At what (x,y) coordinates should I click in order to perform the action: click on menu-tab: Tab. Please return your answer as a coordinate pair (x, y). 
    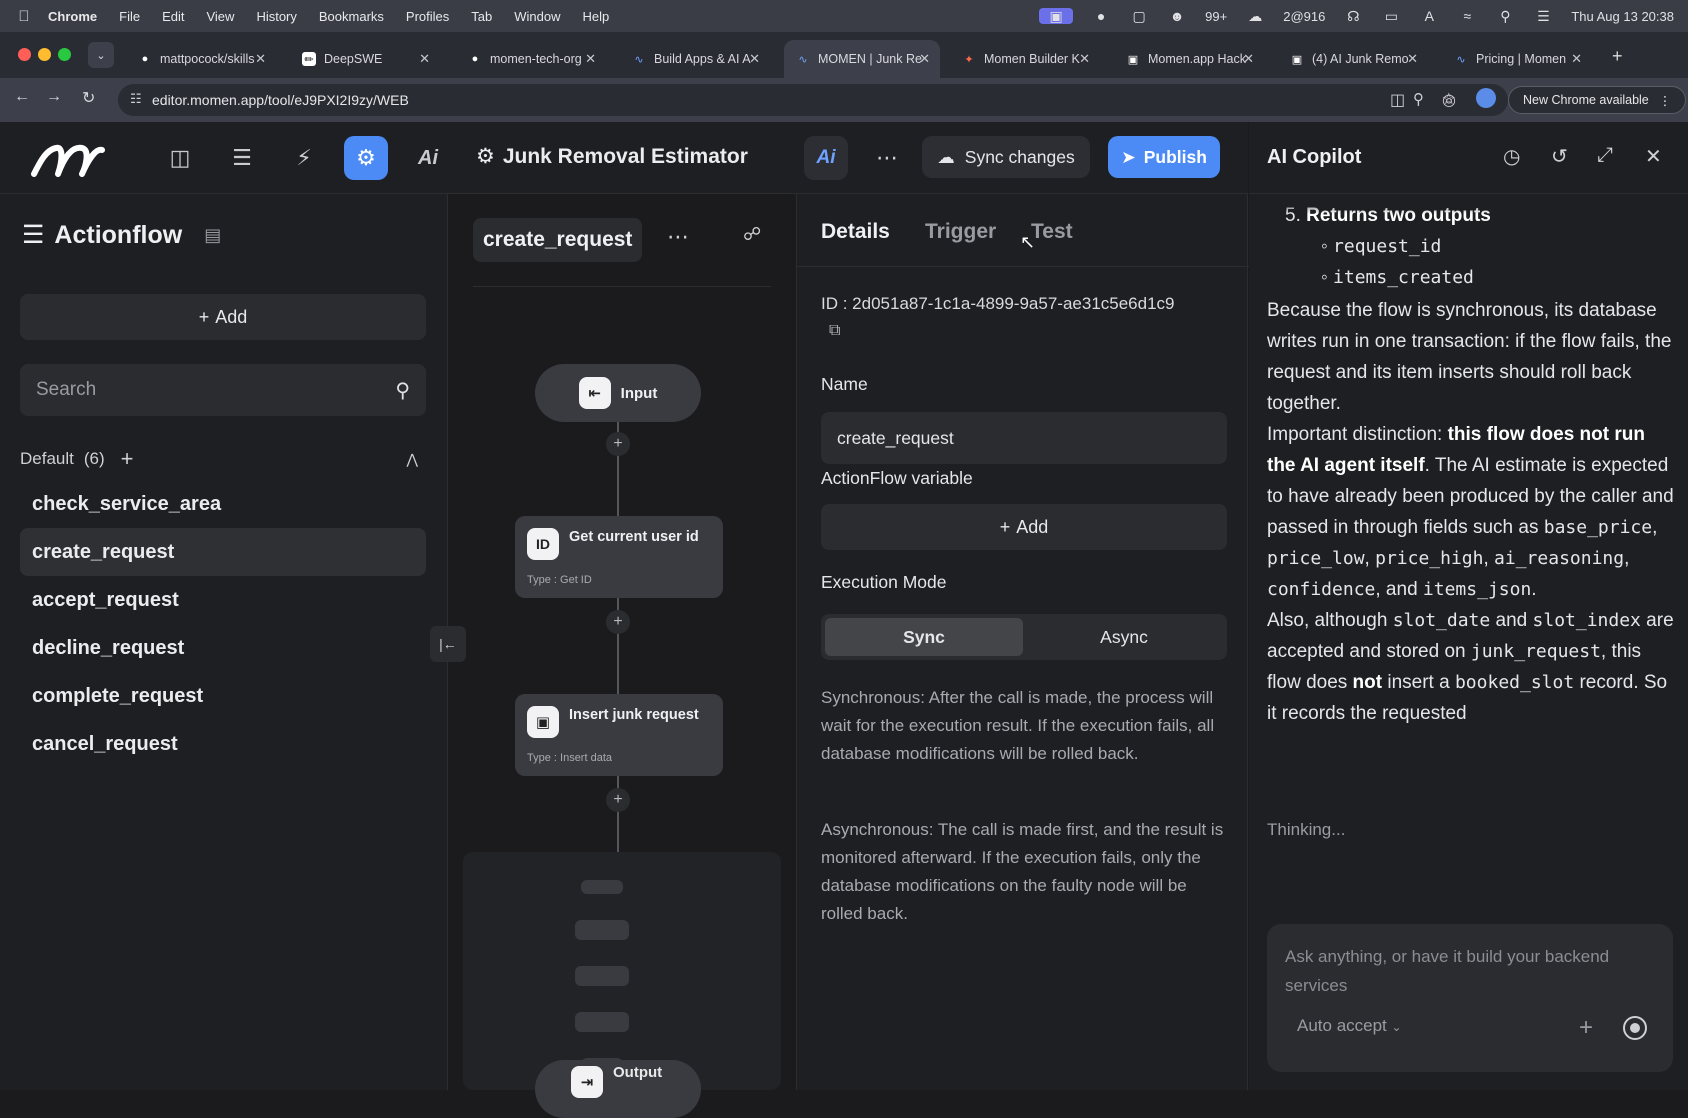
    Looking at the image, I should click on (481, 16).